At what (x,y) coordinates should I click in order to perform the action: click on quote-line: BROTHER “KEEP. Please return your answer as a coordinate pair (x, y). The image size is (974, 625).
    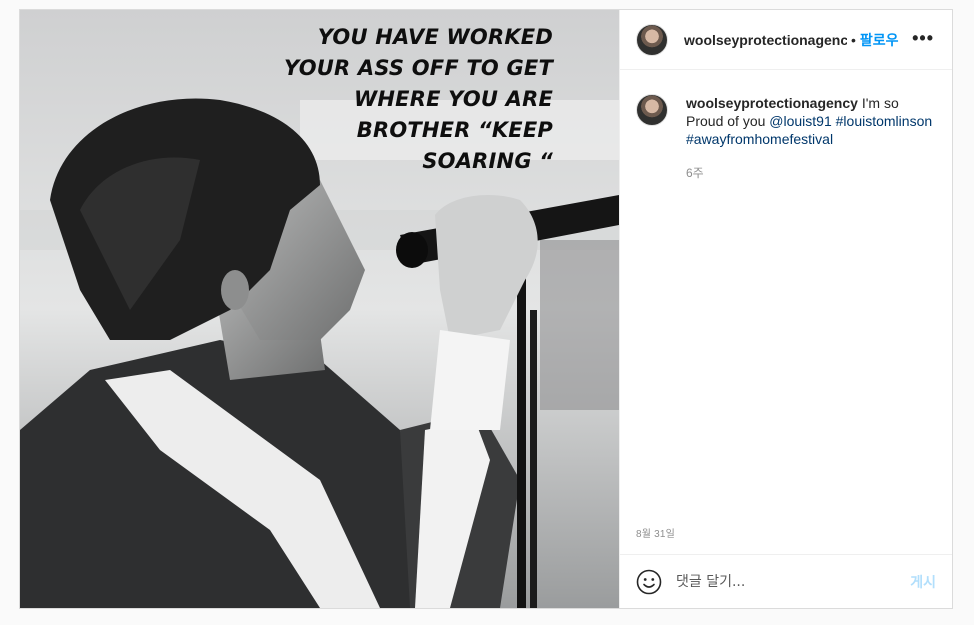
    Looking at the image, I should click on (454, 130).